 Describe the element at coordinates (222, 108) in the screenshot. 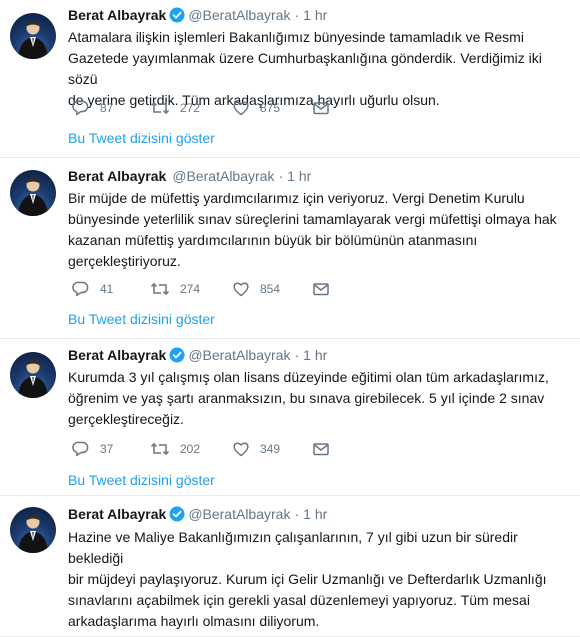

I see `tweet-actions: 87 272 875` at that location.